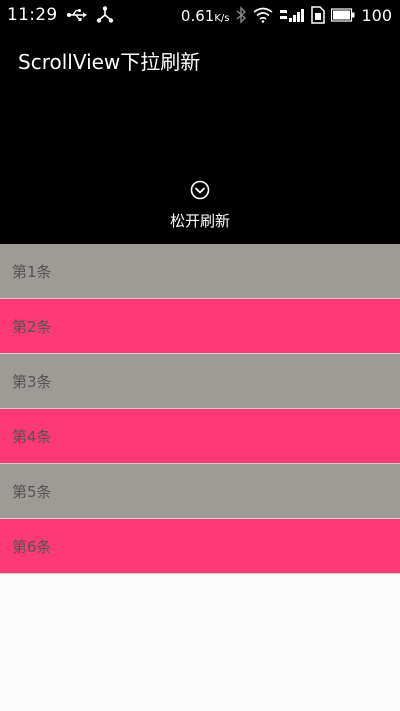  I want to click on status-bar-right: 0.61K/s 100, so click(286, 15).